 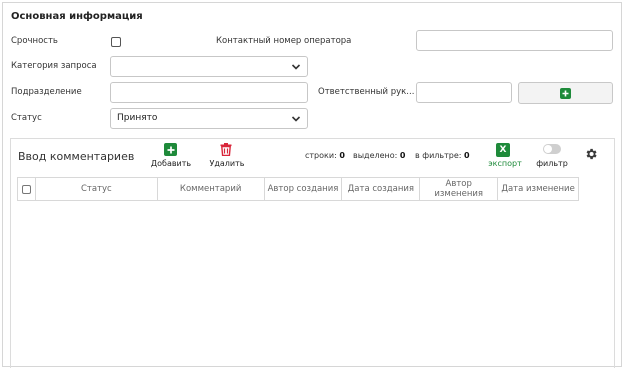 I want to click on gear-icon, so click(x=591, y=154).